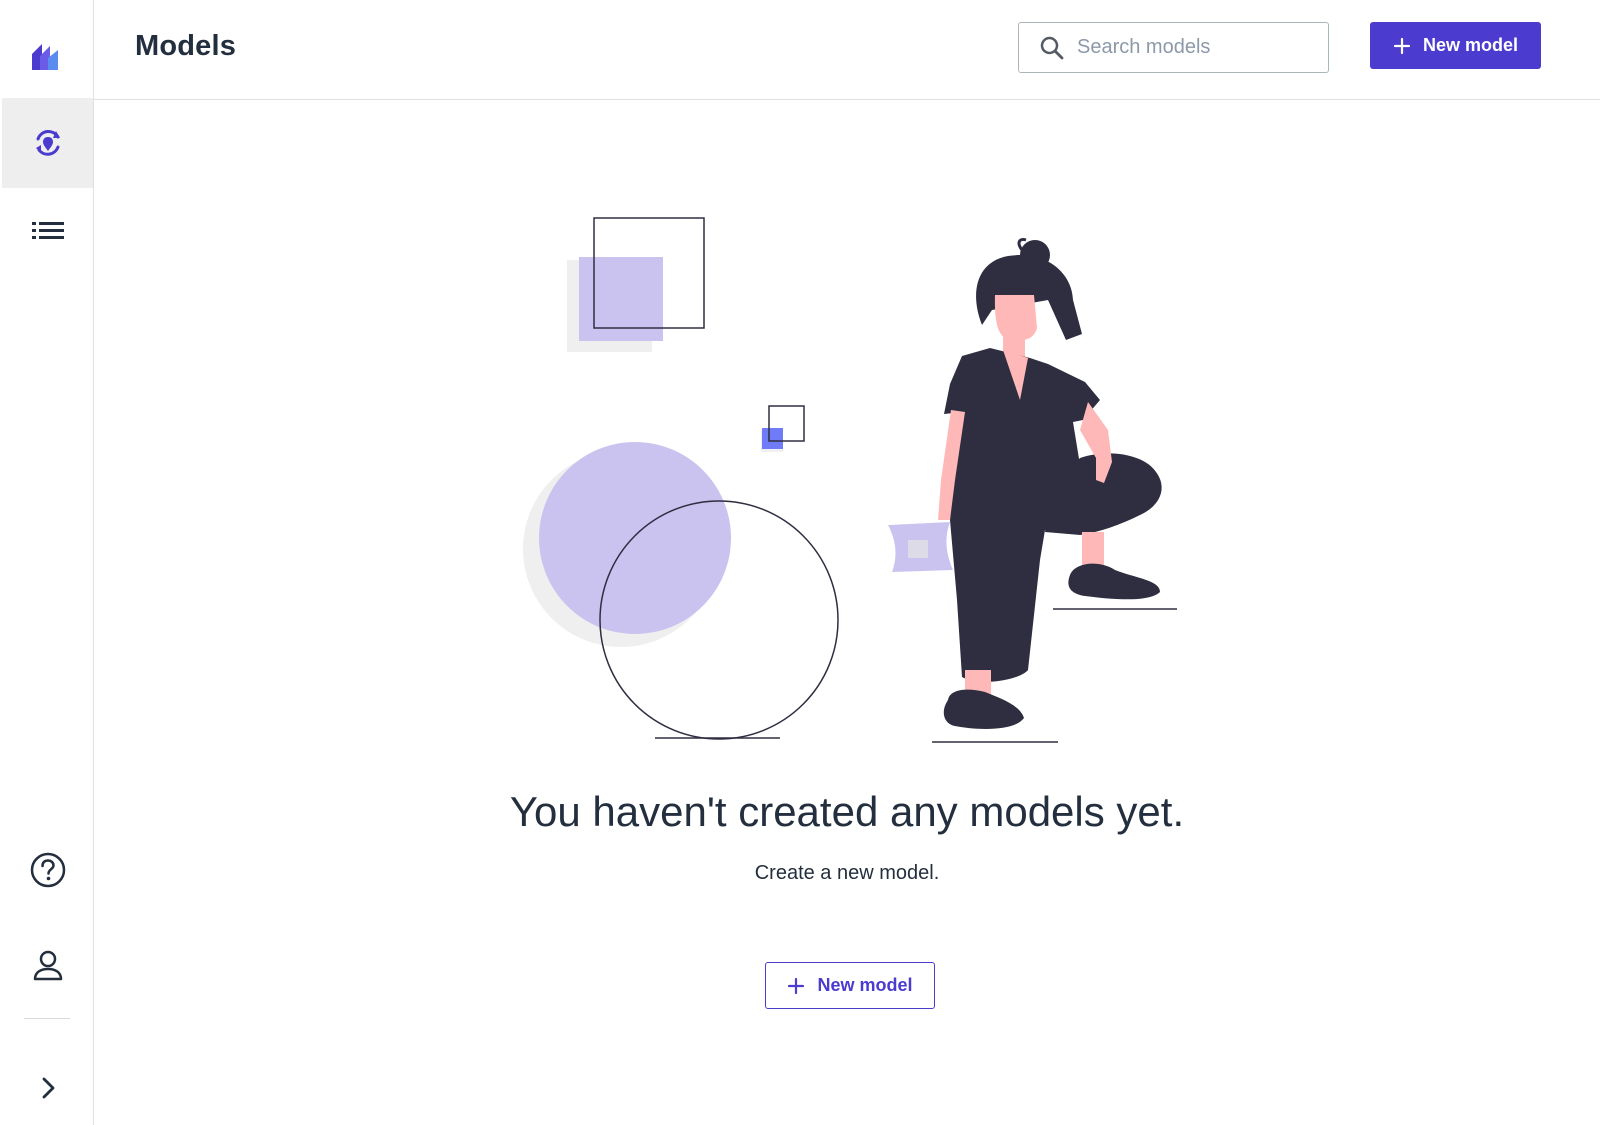 Image resolution: width=1600 pixels, height=1125 pixels. What do you see at coordinates (47, 55) in the screenshot?
I see `app-logo-icon` at bounding box center [47, 55].